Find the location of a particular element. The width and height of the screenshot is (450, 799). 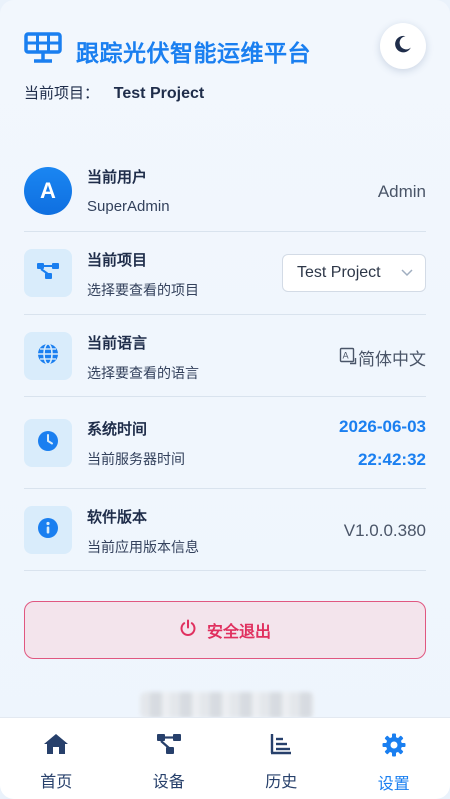

current-project-value: Test Project is located at coordinates (159, 93).